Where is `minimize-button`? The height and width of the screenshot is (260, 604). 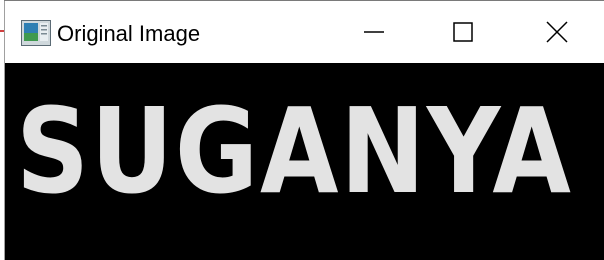
minimize-button is located at coordinates (374, 32).